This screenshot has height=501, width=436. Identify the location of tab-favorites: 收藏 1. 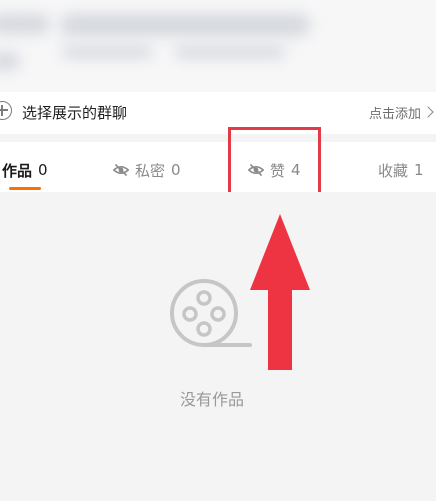
(401, 170).